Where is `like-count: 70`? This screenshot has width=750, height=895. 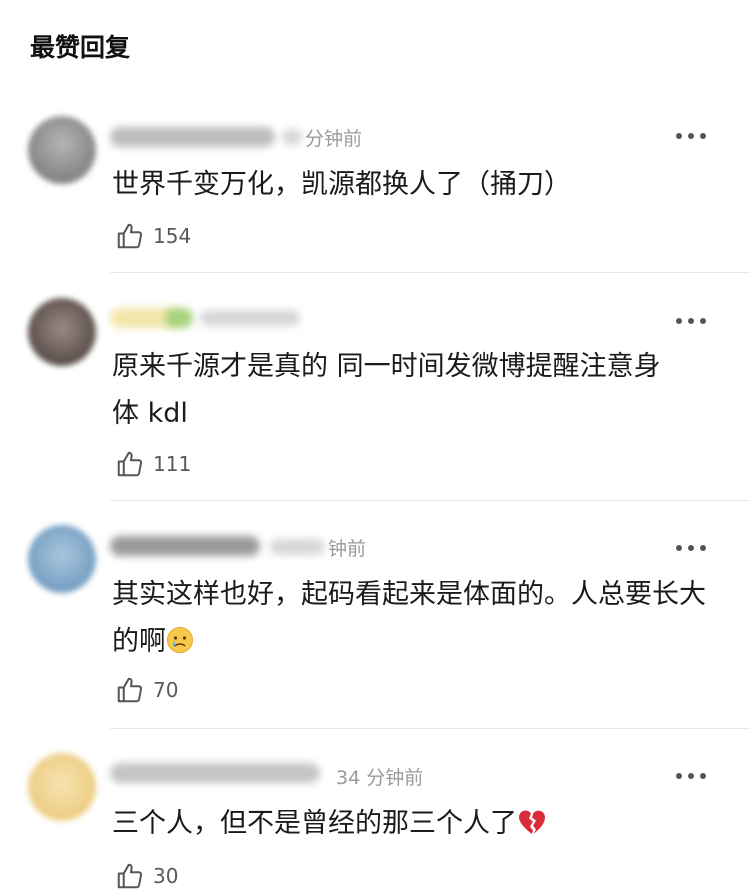
like-count: 70 is located at coordinates (166, 690).